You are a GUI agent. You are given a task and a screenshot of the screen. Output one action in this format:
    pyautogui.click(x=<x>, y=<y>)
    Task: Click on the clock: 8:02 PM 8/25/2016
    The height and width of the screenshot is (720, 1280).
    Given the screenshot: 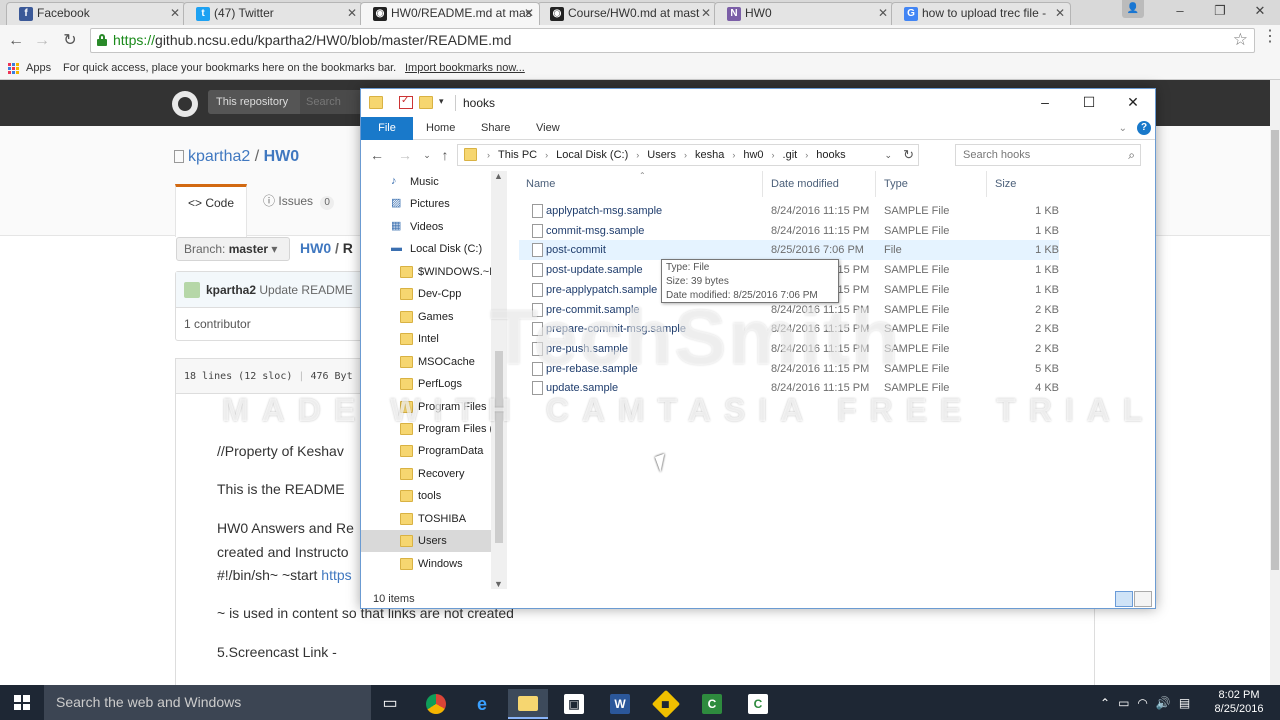 What is the action you would take?
    pyautogui.click(x=1239, y=702)
    